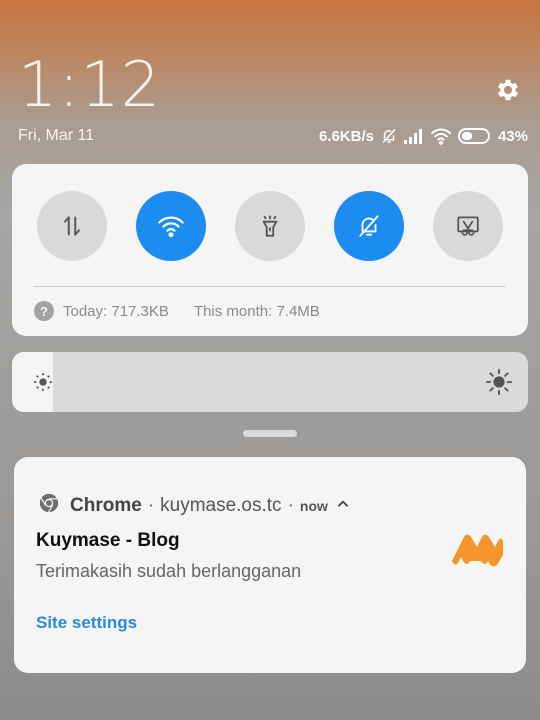  What do you see at coordinates (106, 505) in the screenshot?
I see `notification-app: Chrome` at bounding box center [106, 505].